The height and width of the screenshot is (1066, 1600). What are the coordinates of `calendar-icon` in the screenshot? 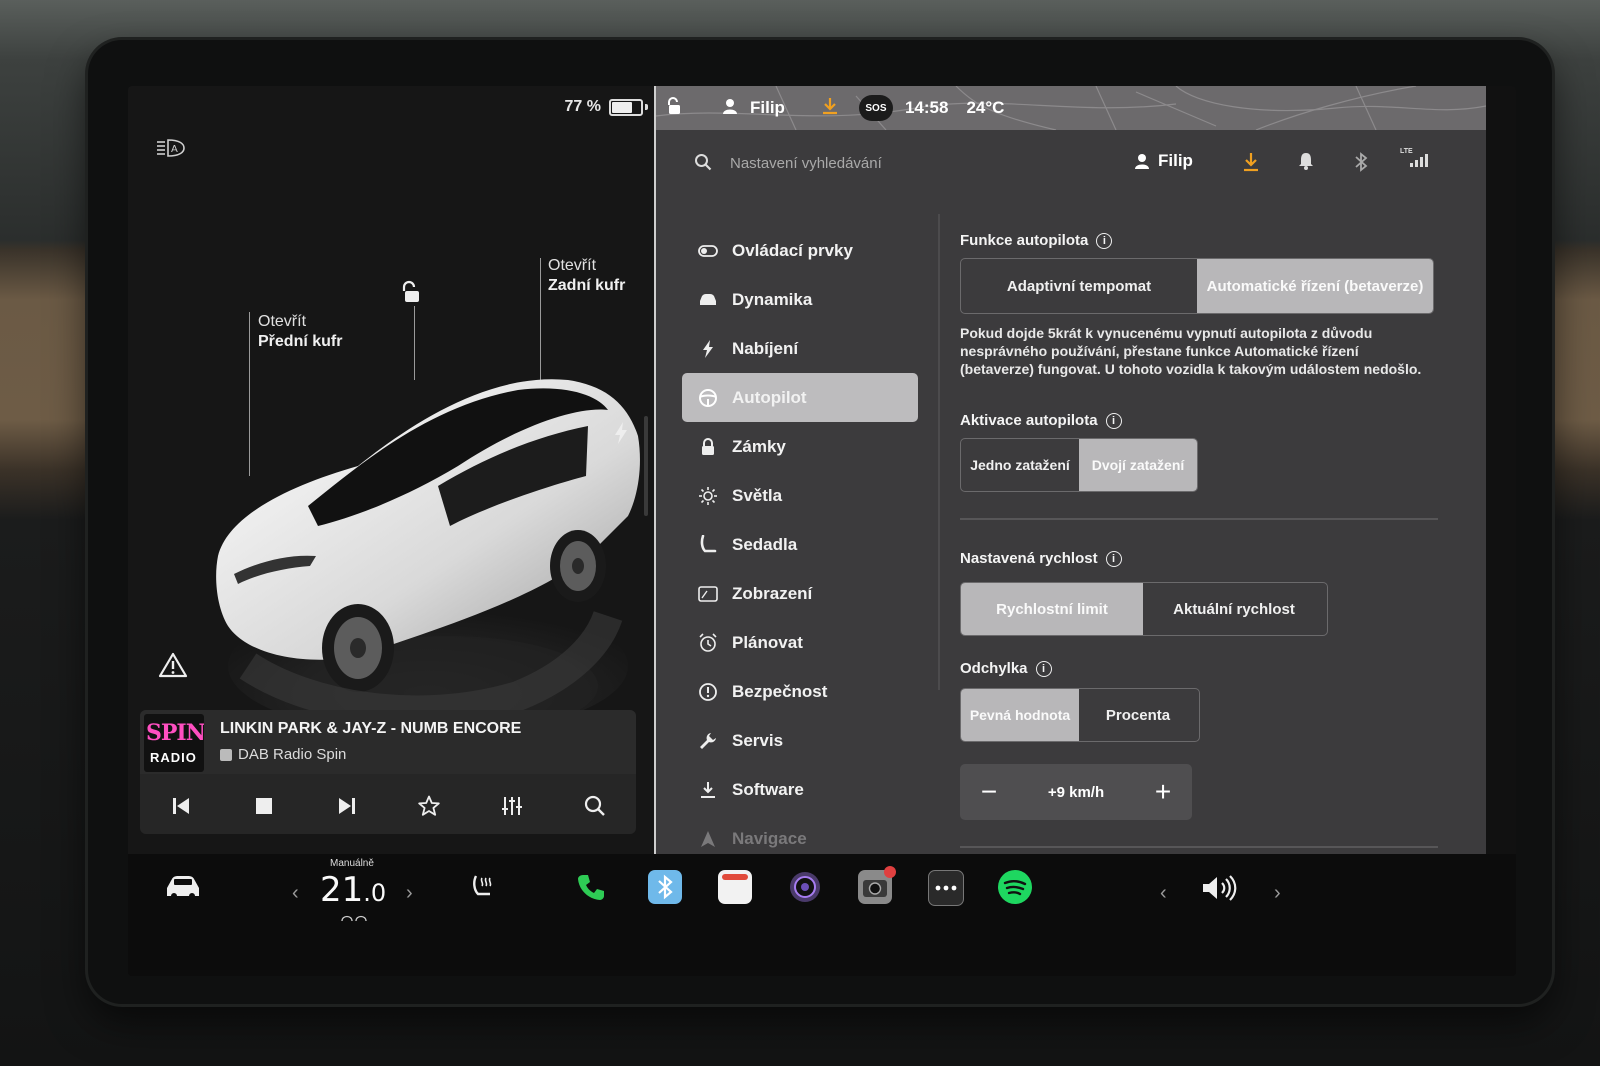 It's located at (735, 887).